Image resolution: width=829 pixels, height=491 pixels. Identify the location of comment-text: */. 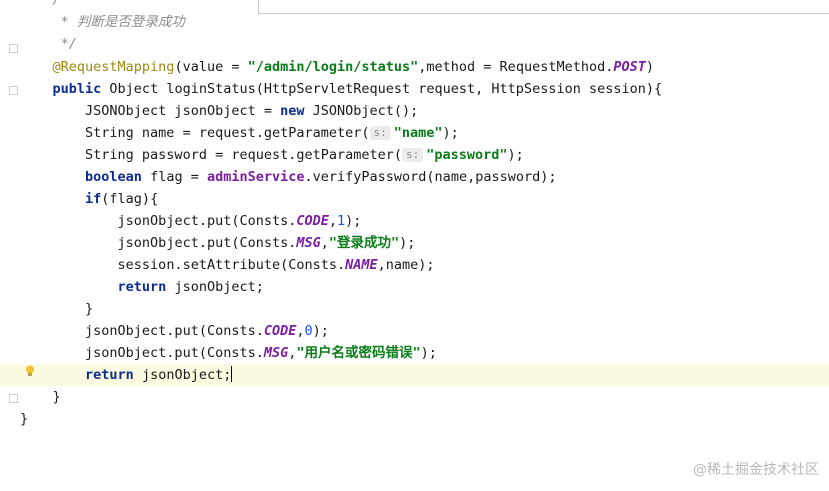
(68, 44).